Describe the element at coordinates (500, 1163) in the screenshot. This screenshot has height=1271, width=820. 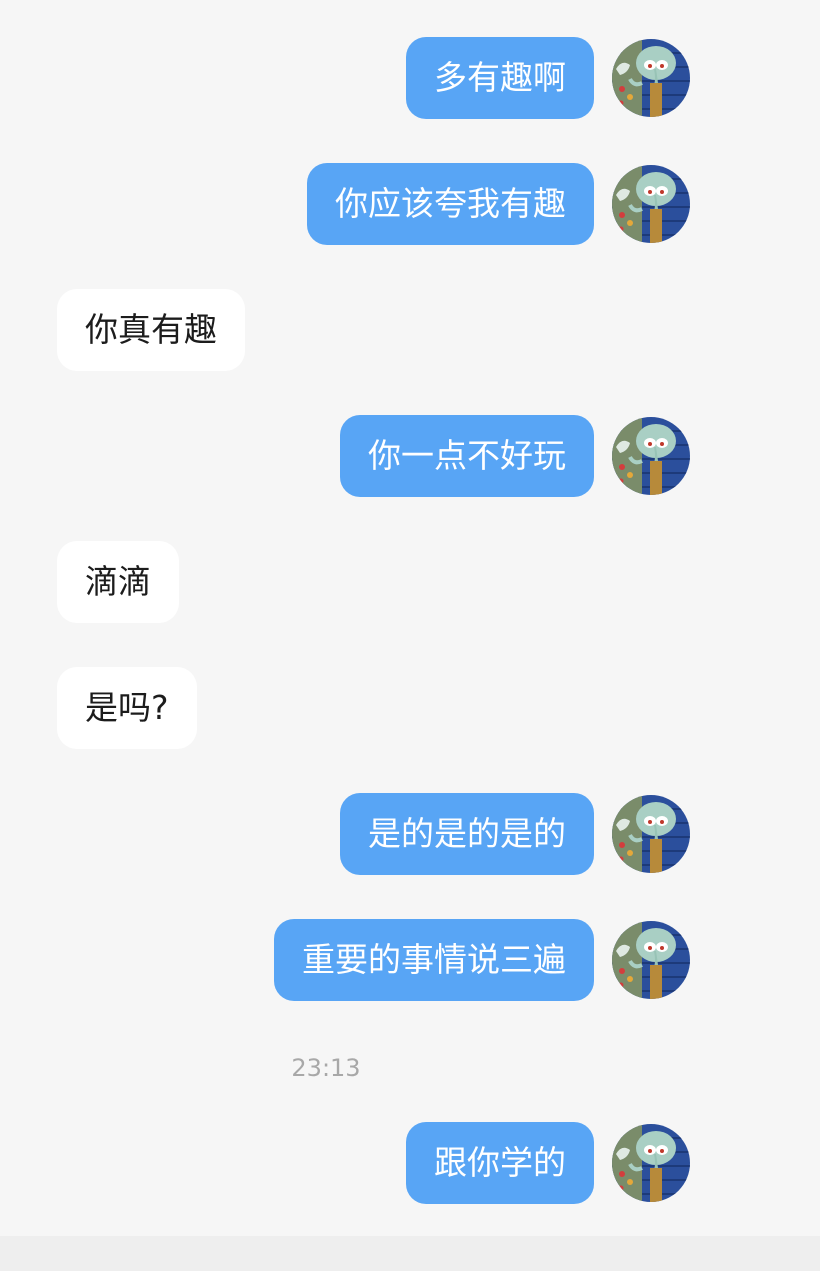
I see `outgoing-message-bubble: 跟你学的` at that location.